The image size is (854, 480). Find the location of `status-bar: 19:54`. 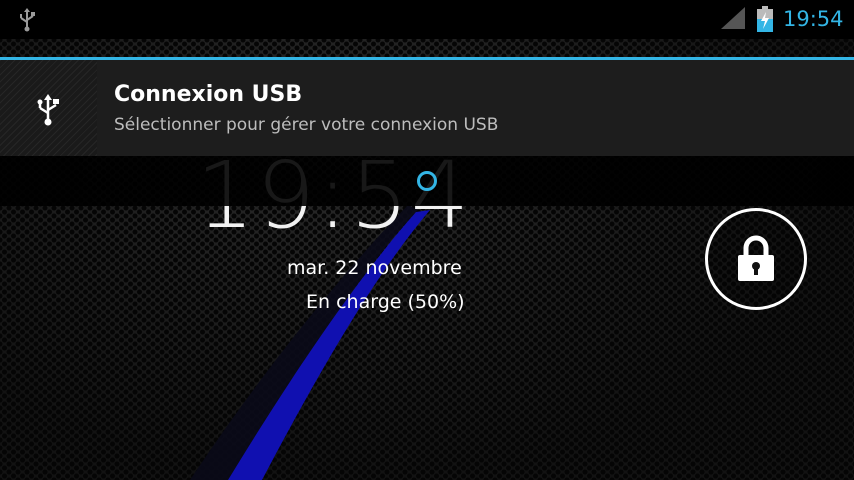

status-bar: 19:54 is located at coordinates (427, 19).